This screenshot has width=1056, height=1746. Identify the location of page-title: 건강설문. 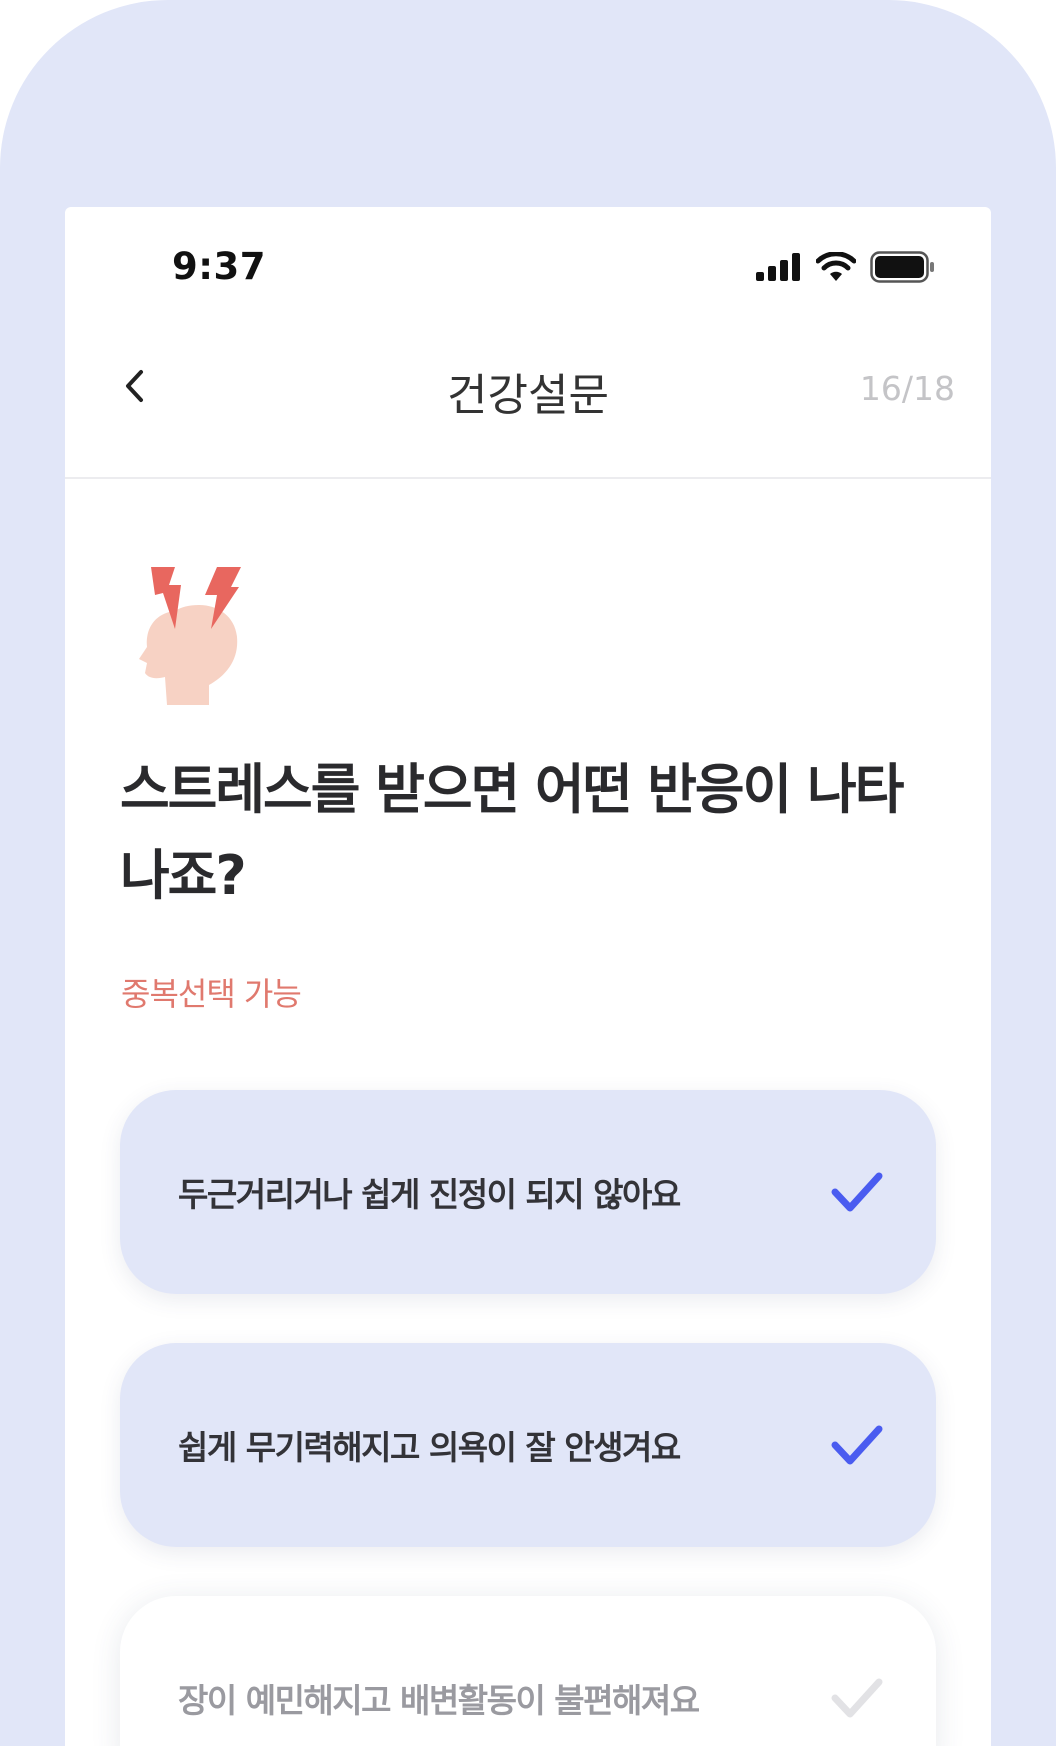
(528, 395).